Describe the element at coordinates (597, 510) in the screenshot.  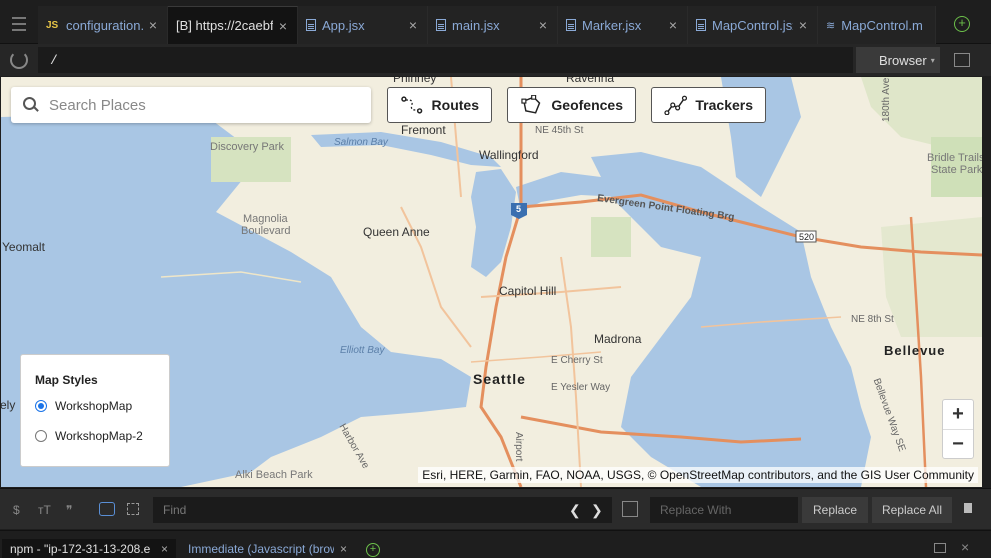
I see `find-next-icon: ❯` at that location.